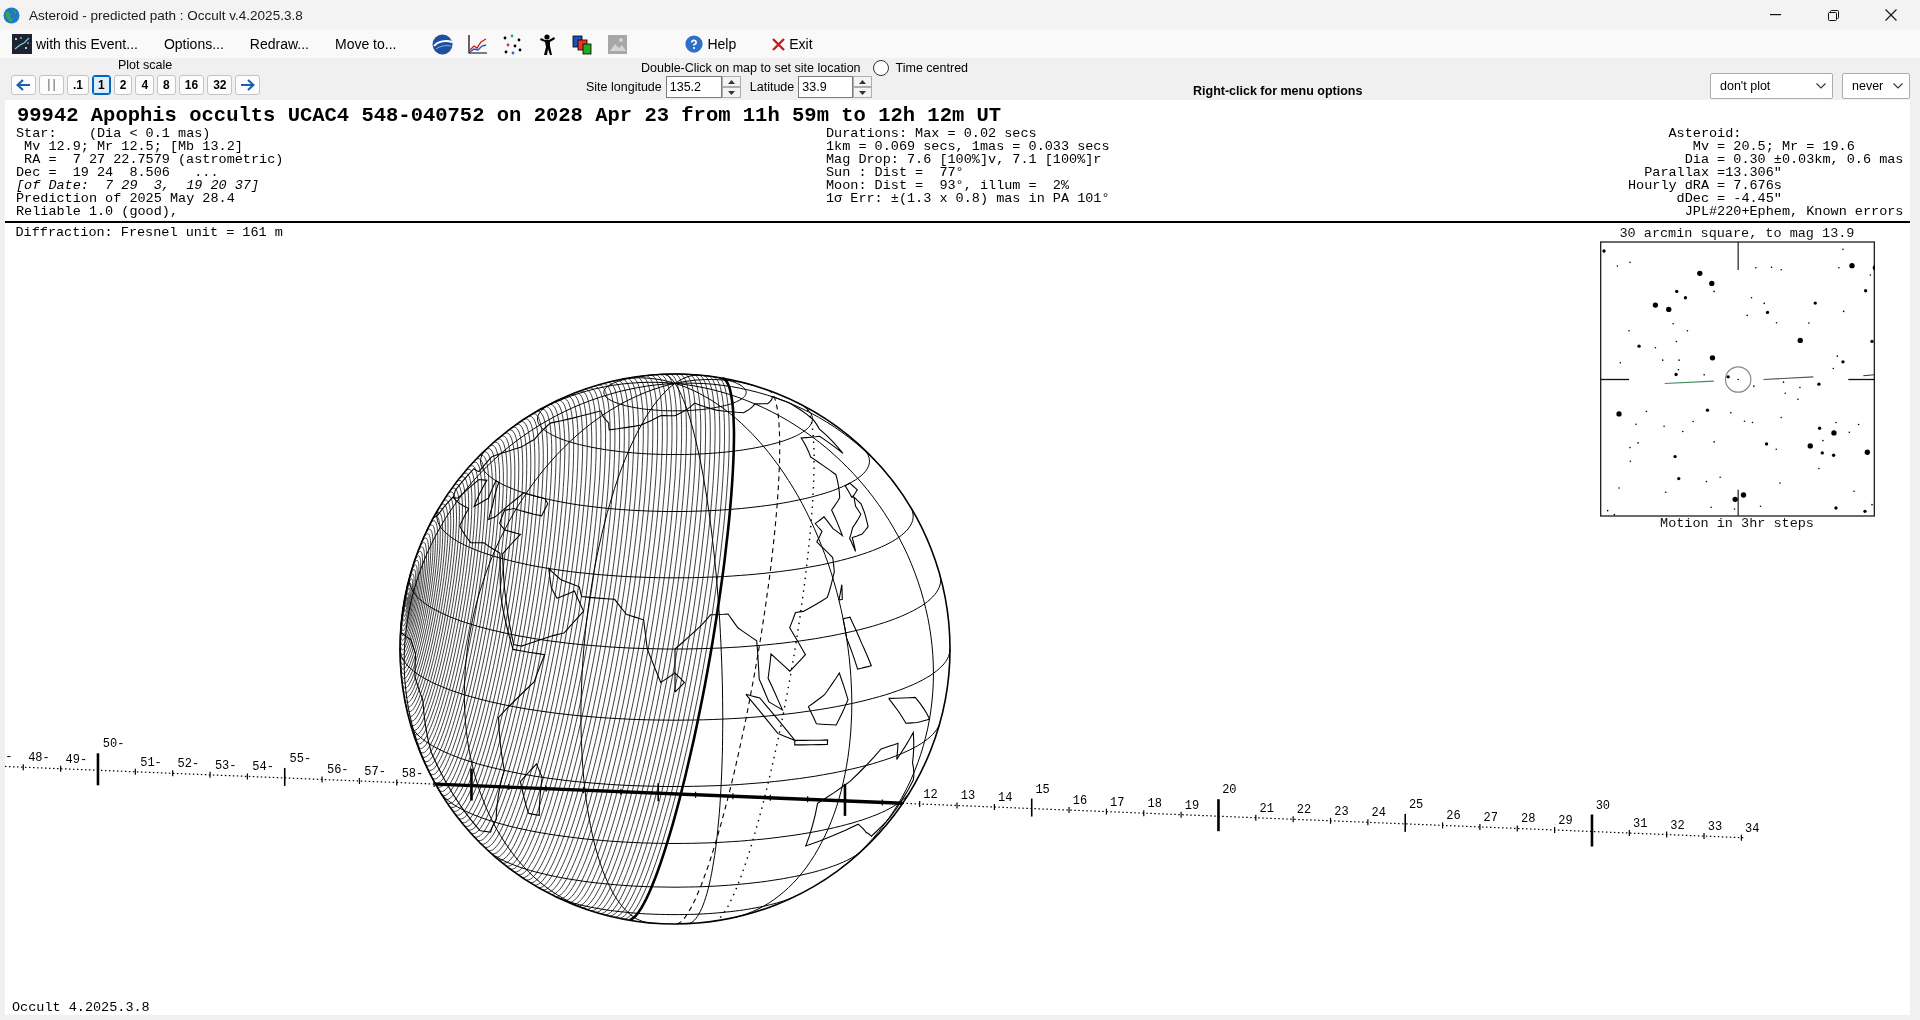 This screenshot has width=1920, height=1020. What do you see at coordinates (772, 87) in the screenshot?
I see `field-label: Latitude` at bounding box center [772, 87].